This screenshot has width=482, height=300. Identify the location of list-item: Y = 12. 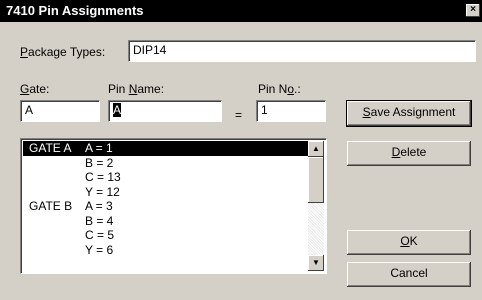
(166, 192).